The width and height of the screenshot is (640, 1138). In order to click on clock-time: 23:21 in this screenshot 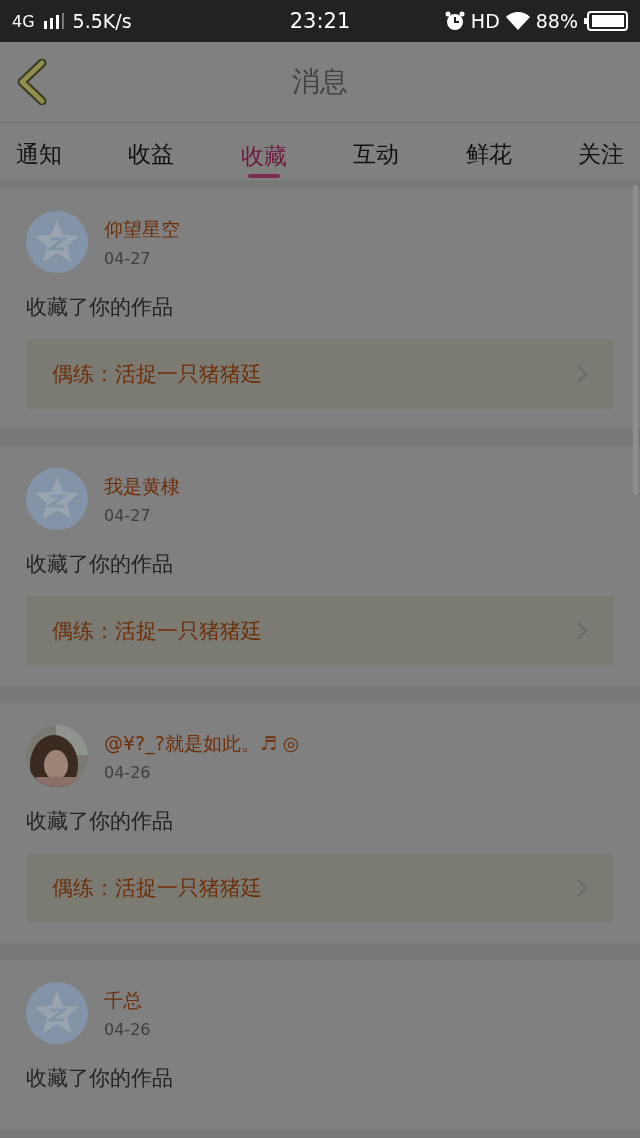, I will do `click(320, 21)`.